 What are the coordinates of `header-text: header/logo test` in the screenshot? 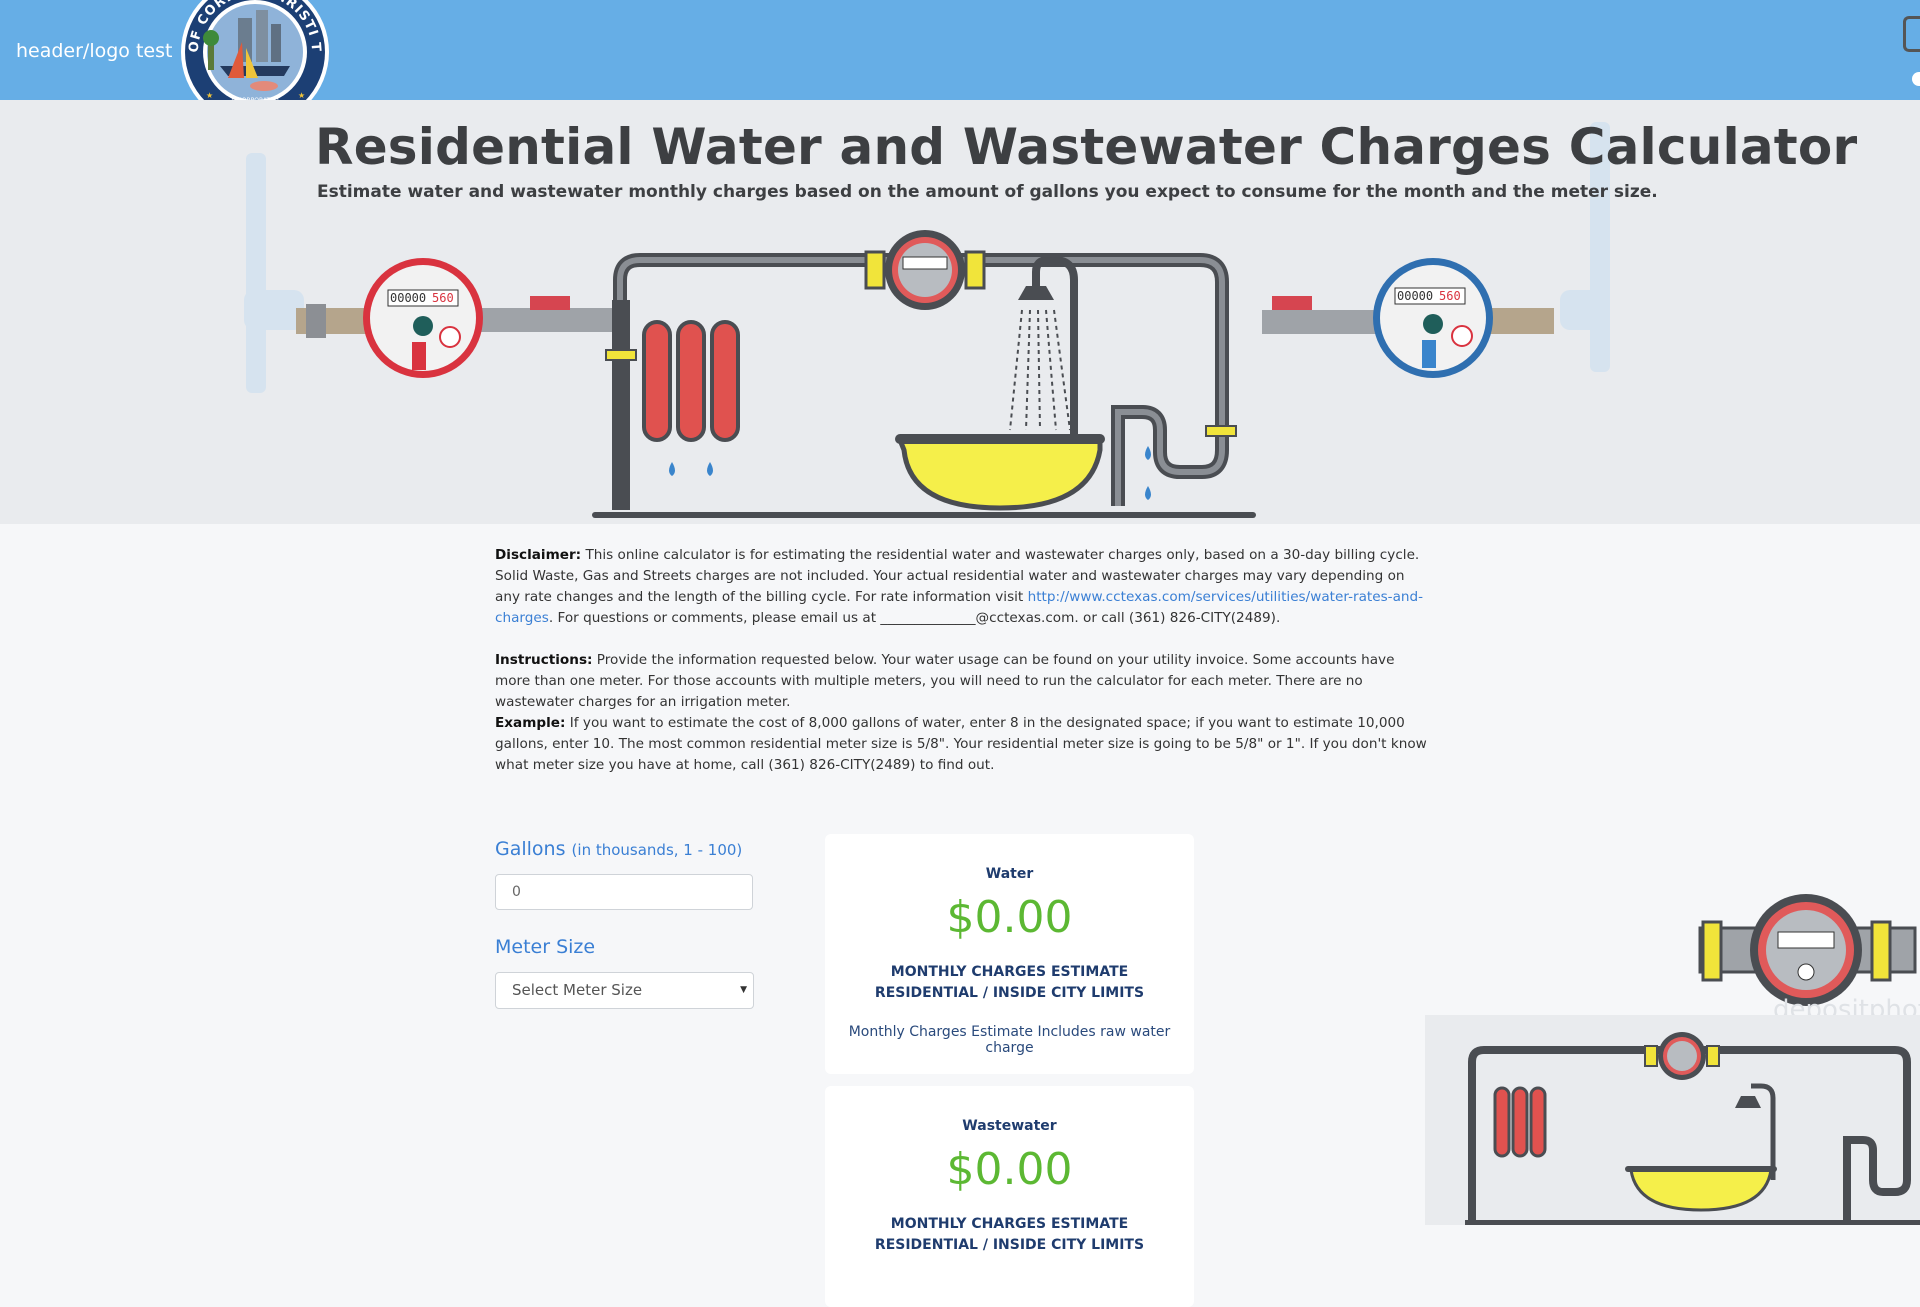 It's located at (94, 51).